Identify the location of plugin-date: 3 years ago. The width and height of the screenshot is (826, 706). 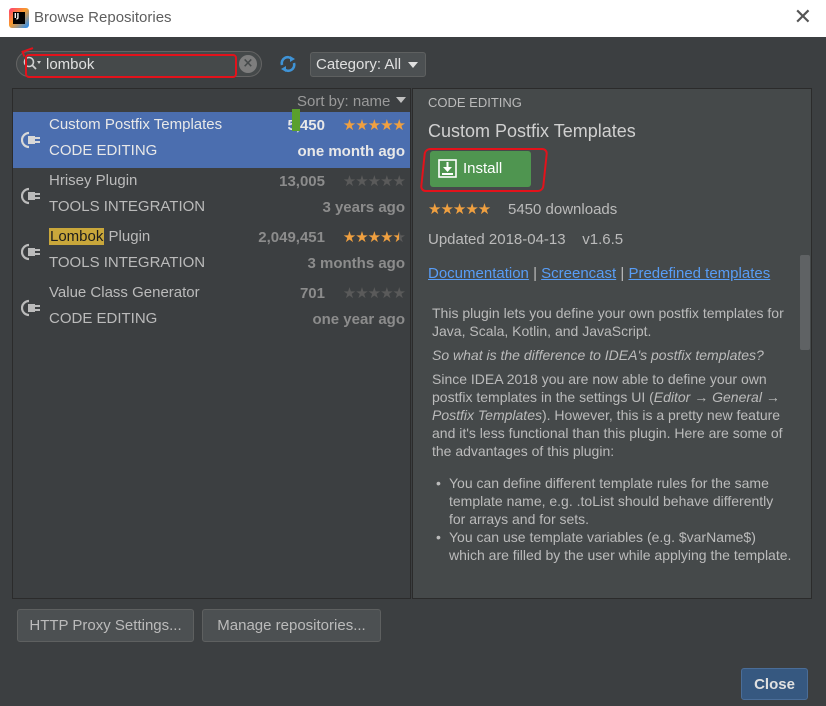
(363, 207).